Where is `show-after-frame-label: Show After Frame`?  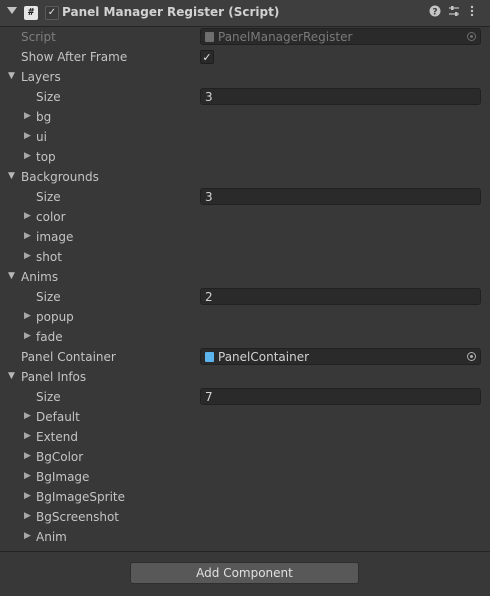 show-after-frame-label: Show After Frame is located at coordinates (74, 57).